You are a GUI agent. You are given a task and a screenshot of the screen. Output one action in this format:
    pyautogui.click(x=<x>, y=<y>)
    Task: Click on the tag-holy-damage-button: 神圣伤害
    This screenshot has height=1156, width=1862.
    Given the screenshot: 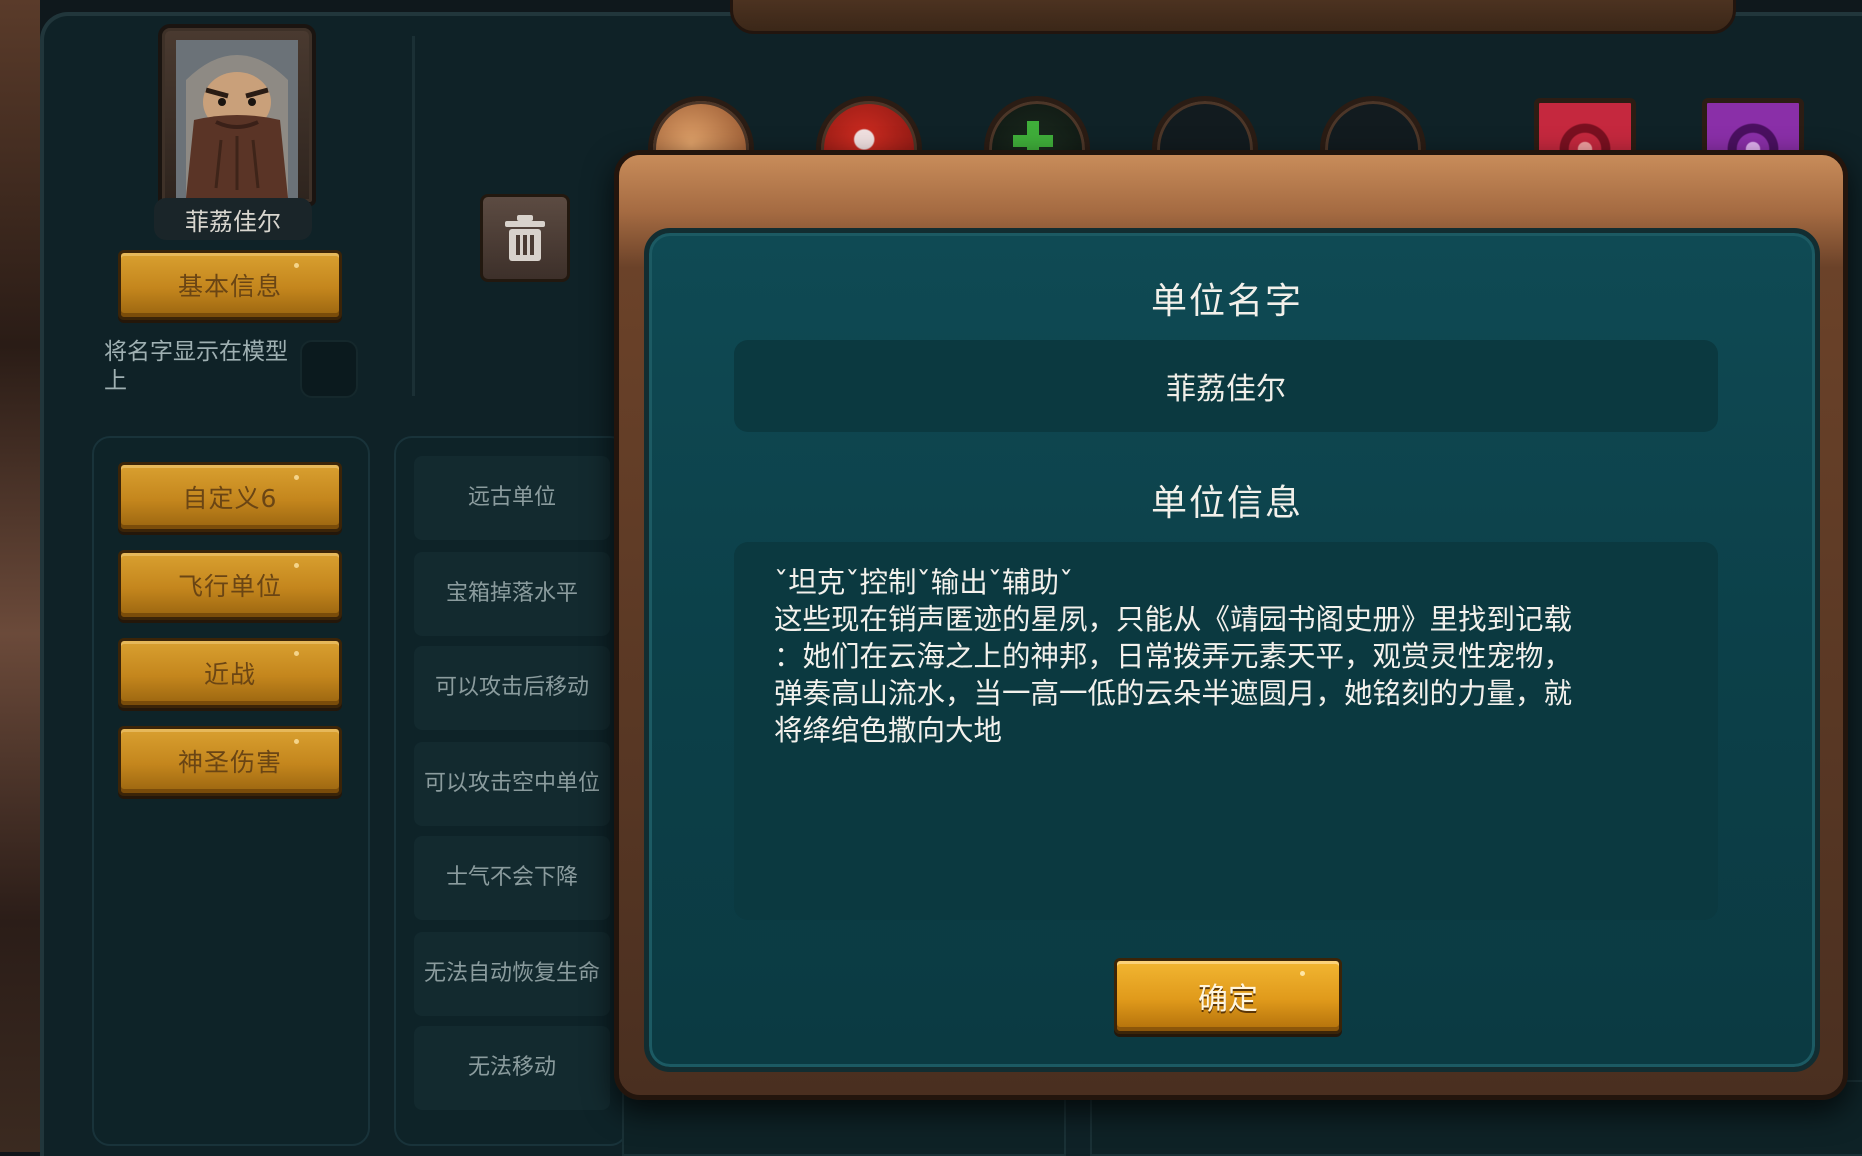 What is the action you would take?
    pyautogui.click(x=230, y=761)
    